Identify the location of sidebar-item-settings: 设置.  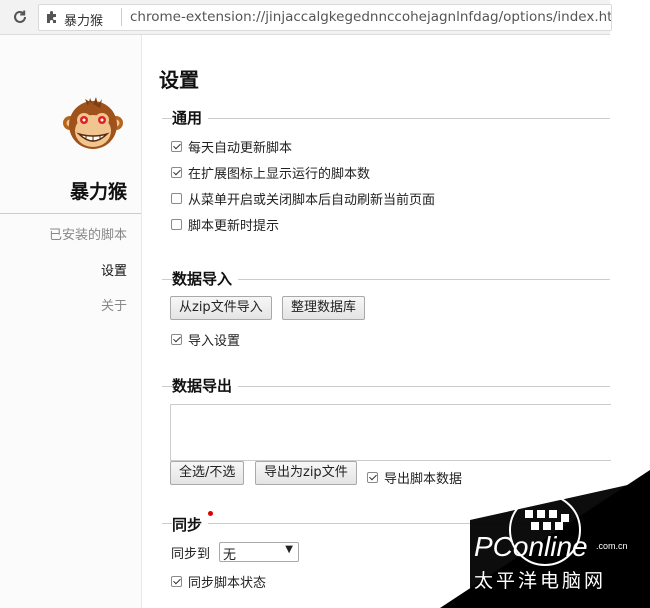
(114, 269).